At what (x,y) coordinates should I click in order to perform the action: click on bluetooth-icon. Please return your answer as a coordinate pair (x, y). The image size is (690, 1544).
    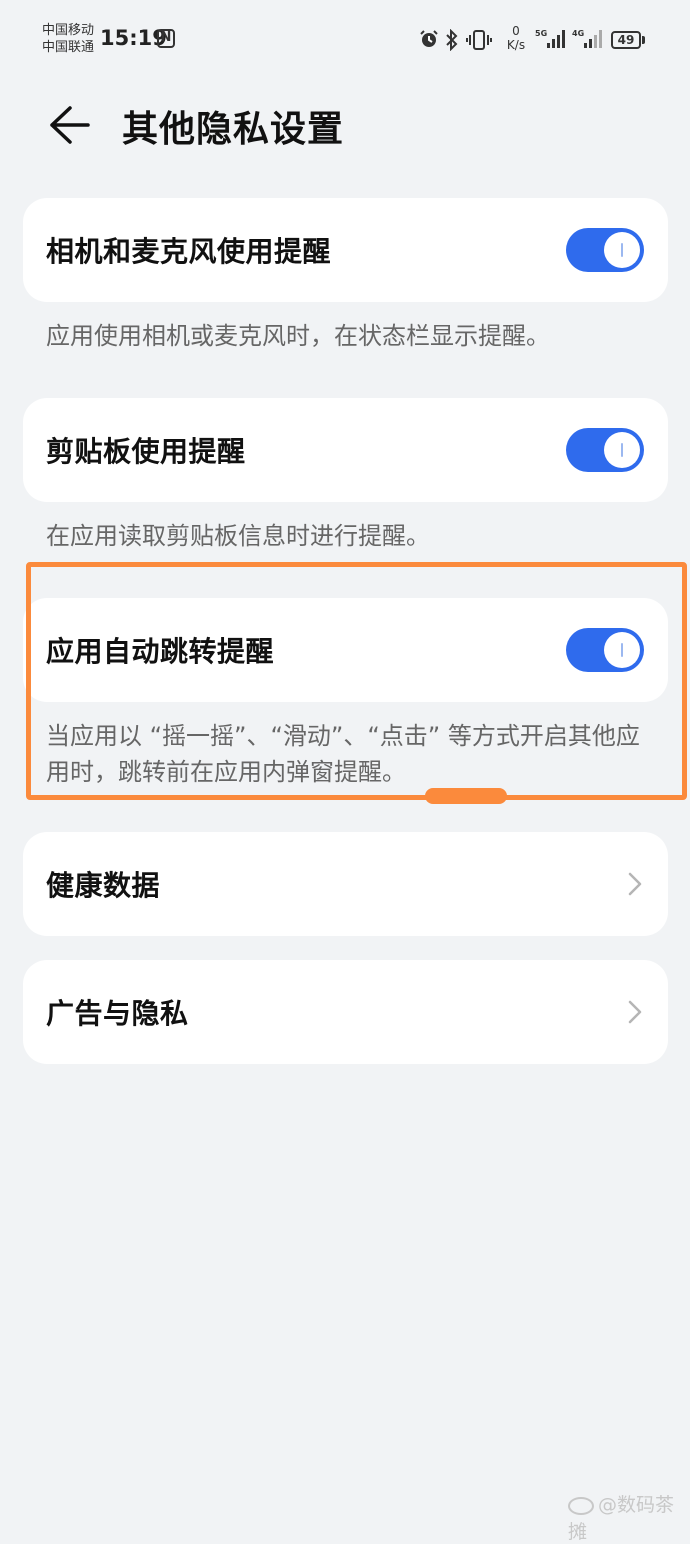
    Looking at the image, I should click on (452, 40).